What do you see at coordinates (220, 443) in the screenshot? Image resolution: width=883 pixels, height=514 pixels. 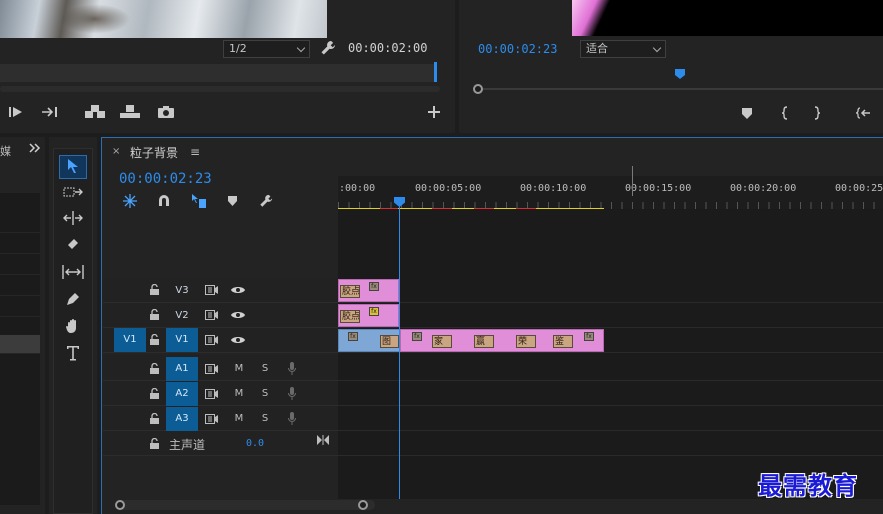 I see `track-header-master` at bounding box center [220, 443].